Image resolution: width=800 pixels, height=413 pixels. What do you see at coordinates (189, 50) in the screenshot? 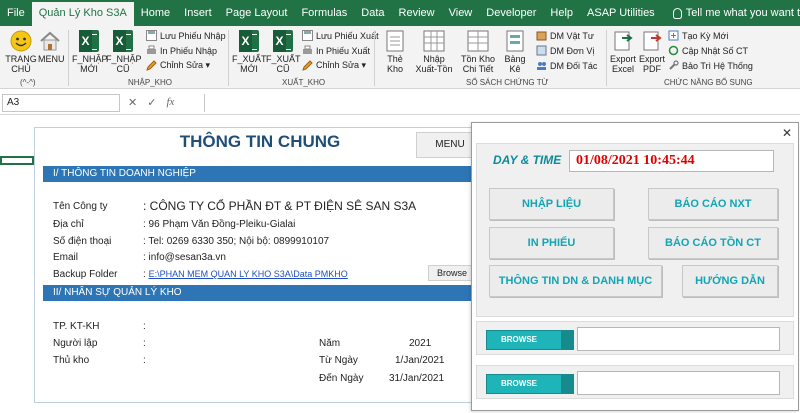
I see `in-phieu-nhap-label: In Phiếu Nhập` at bounding box center [189, 50].